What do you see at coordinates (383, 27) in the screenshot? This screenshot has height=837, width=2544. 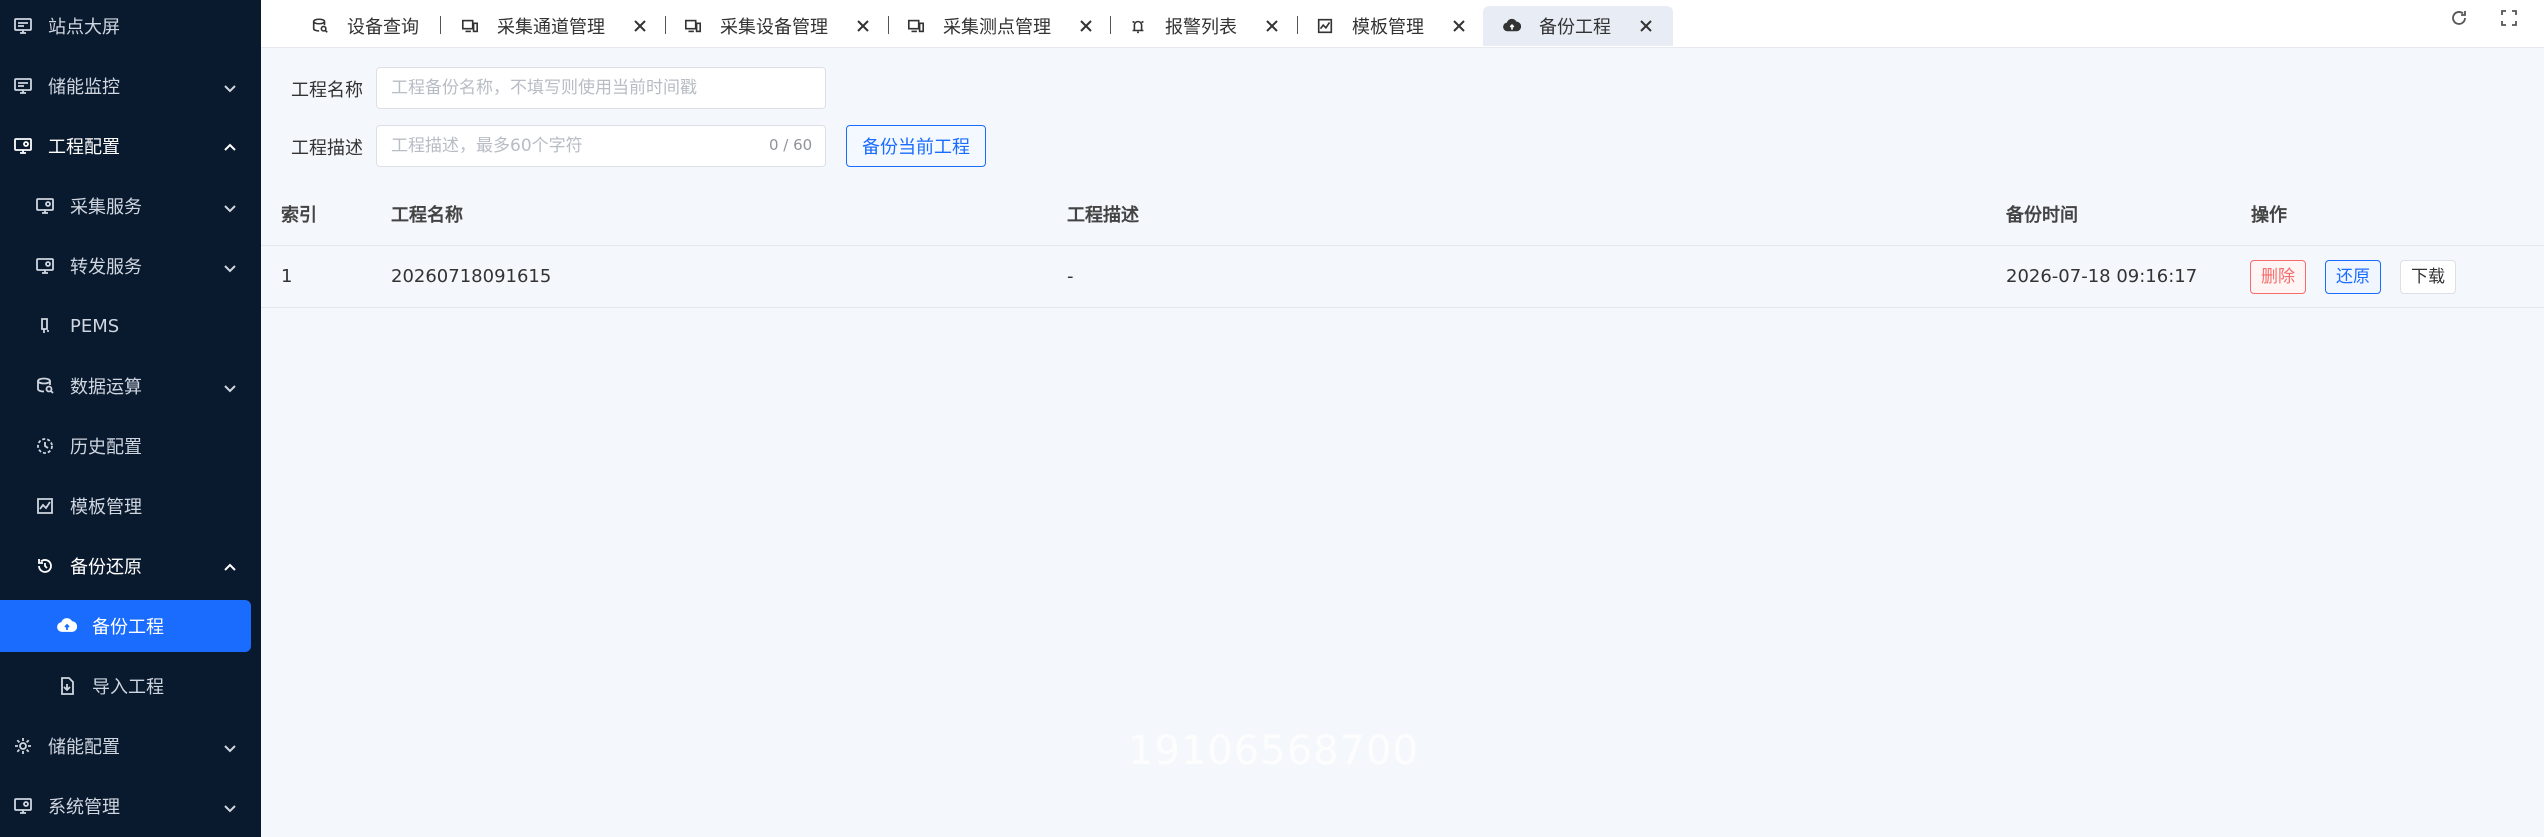 I see `tab-label: 设备查询` at bounding box center [383, 27].